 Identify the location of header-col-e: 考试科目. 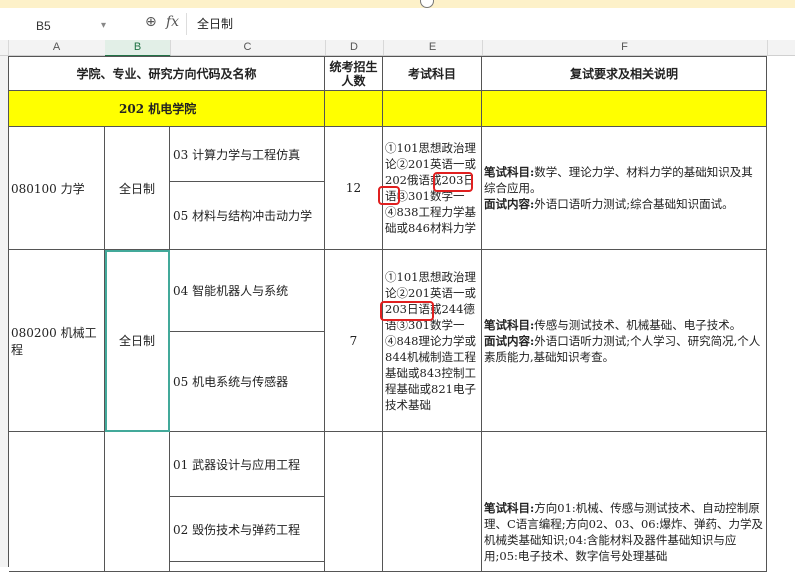
(432, 74).